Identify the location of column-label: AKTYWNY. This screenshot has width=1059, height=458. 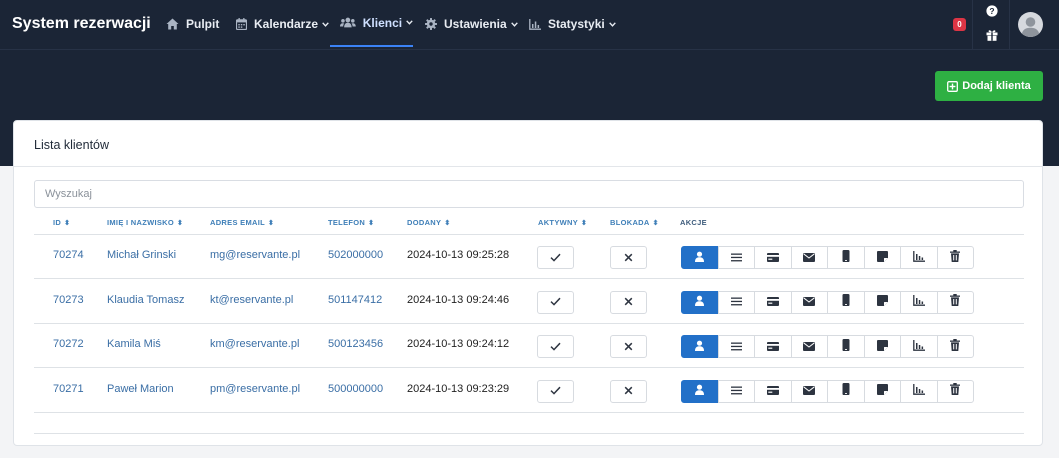
(558, 222).